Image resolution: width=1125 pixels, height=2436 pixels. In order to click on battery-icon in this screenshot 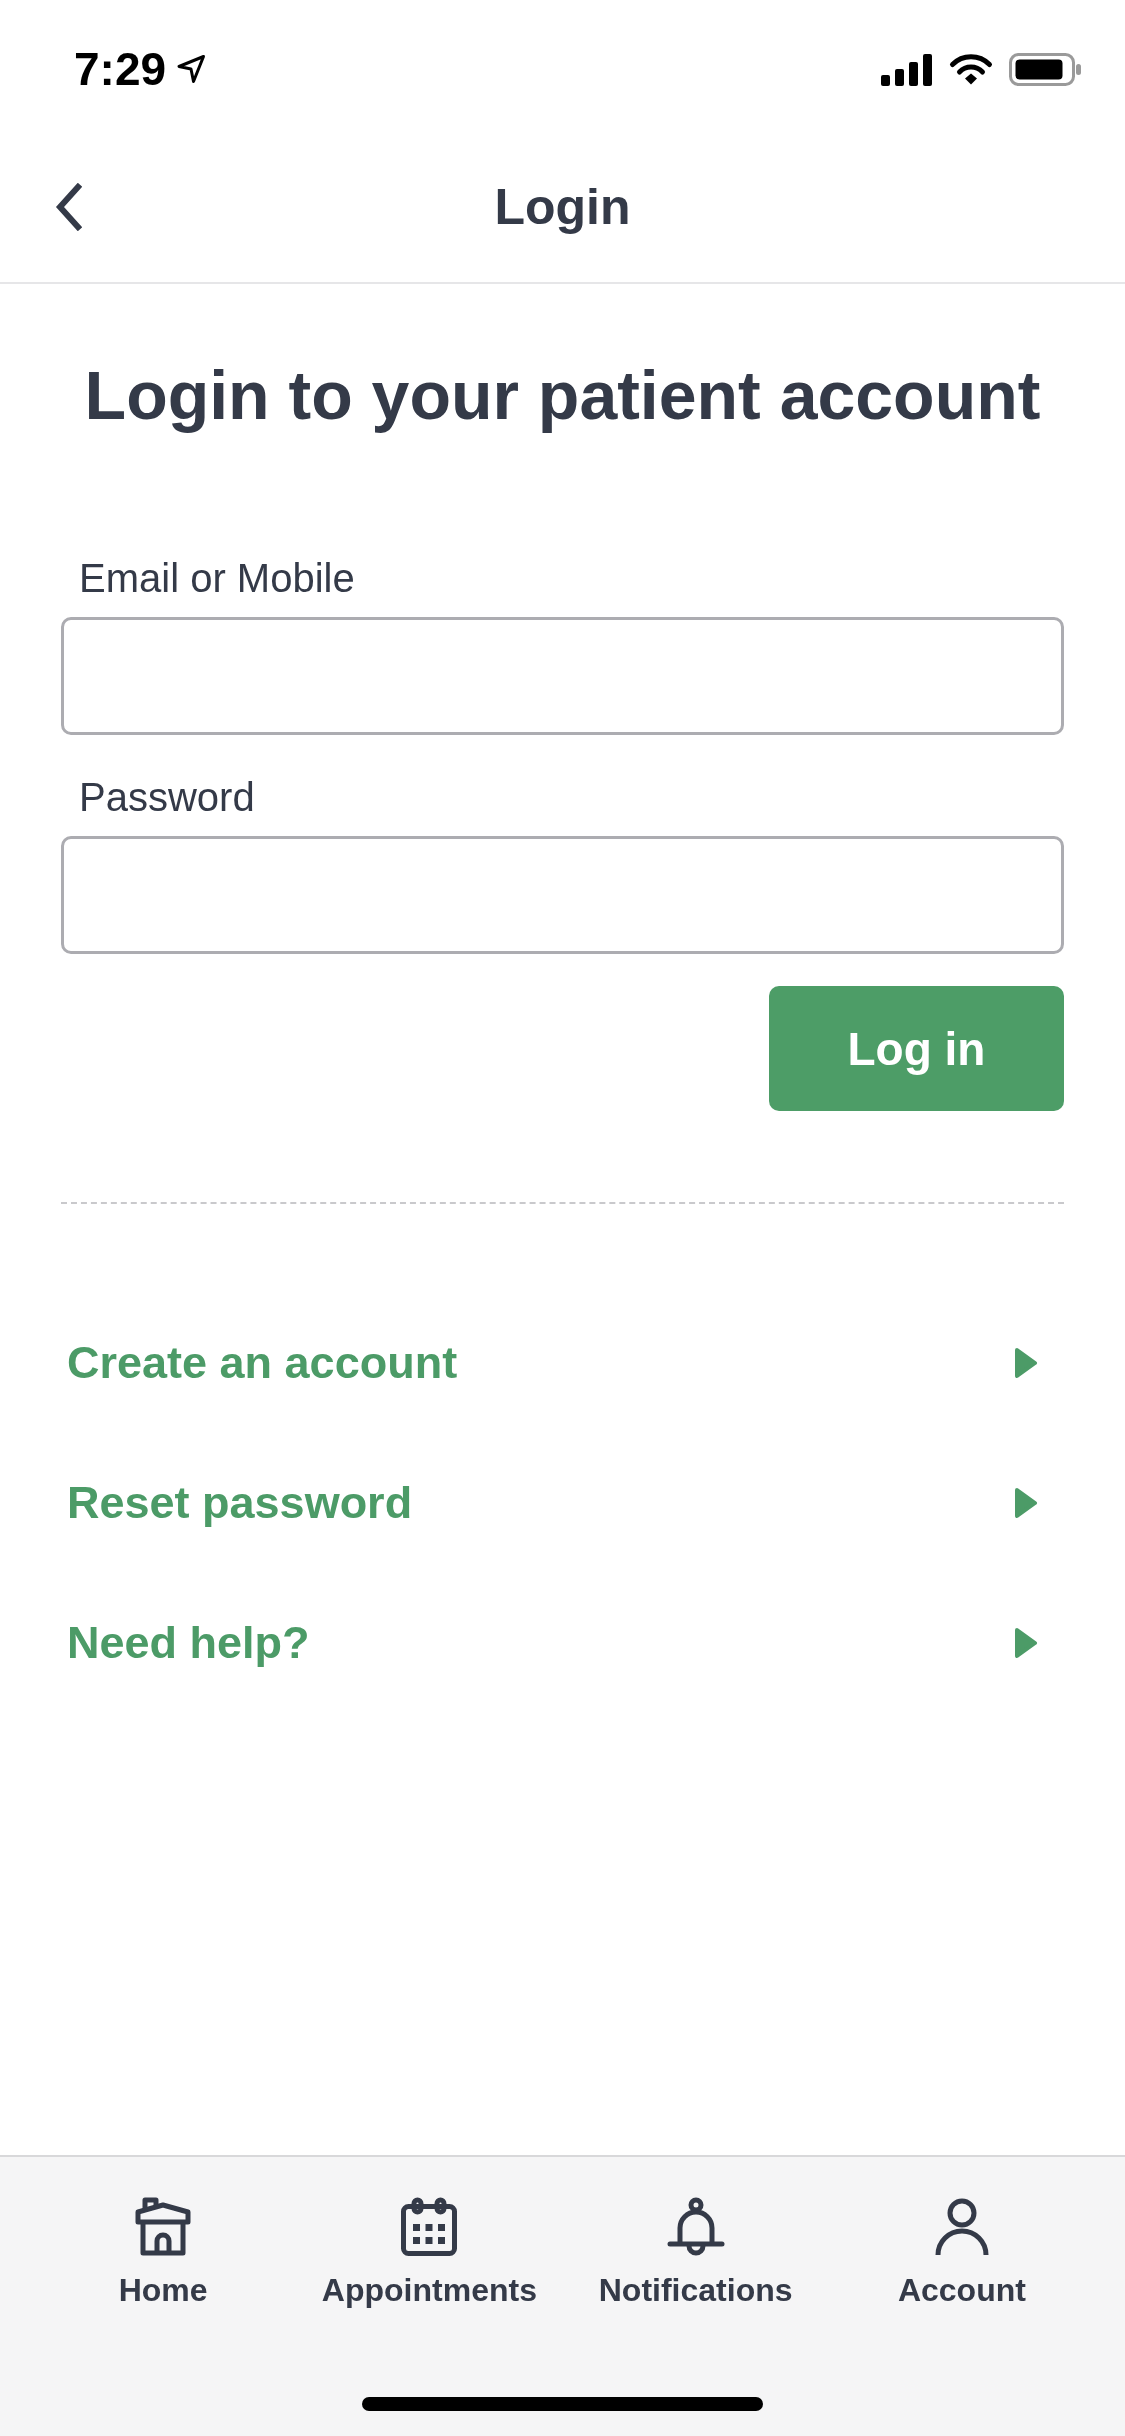, I will do `click(1045, 69)`.